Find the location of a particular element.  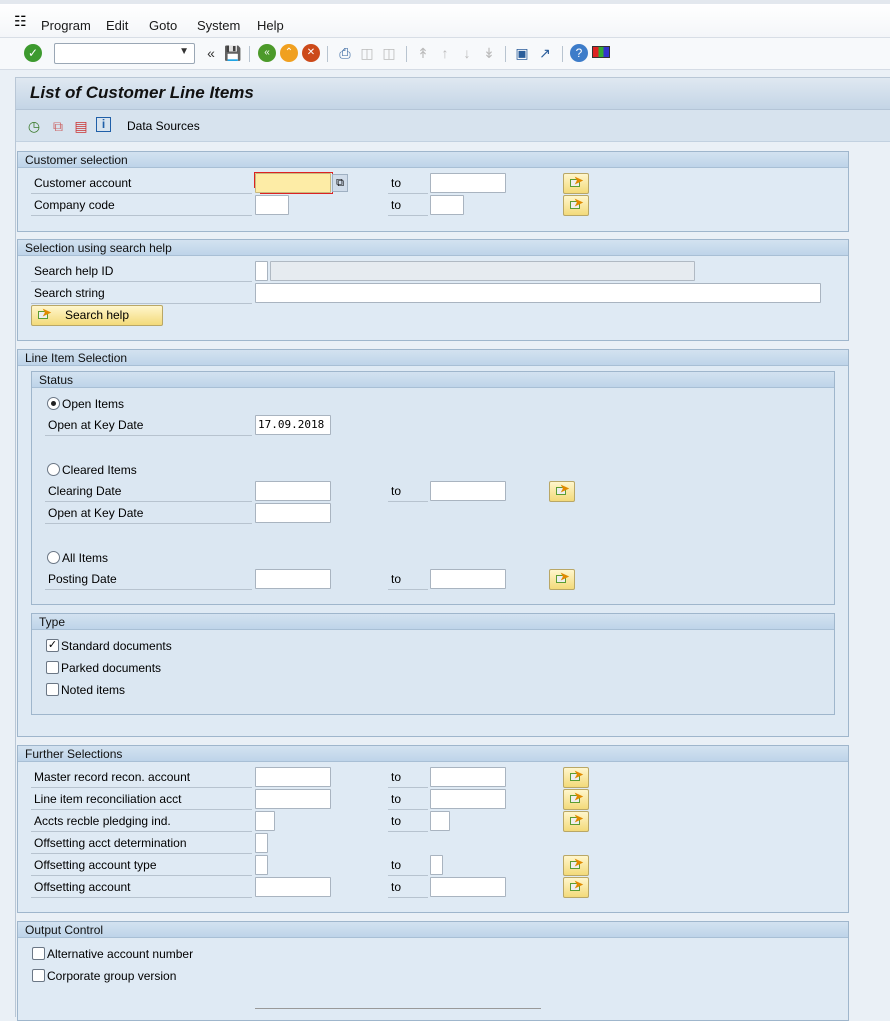

checkbox-alternative-account-number is located at coordinates (38, 953).